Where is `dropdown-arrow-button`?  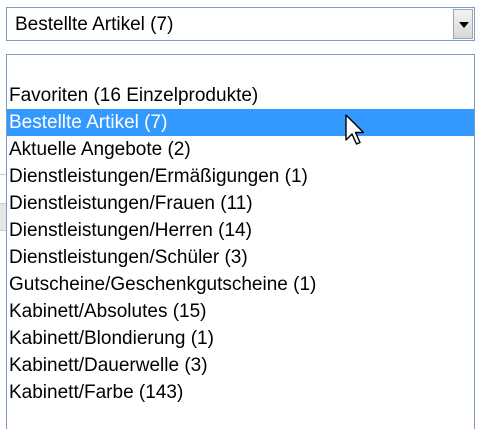
dropdown-arrow-button is located at coordinates (463, 24).